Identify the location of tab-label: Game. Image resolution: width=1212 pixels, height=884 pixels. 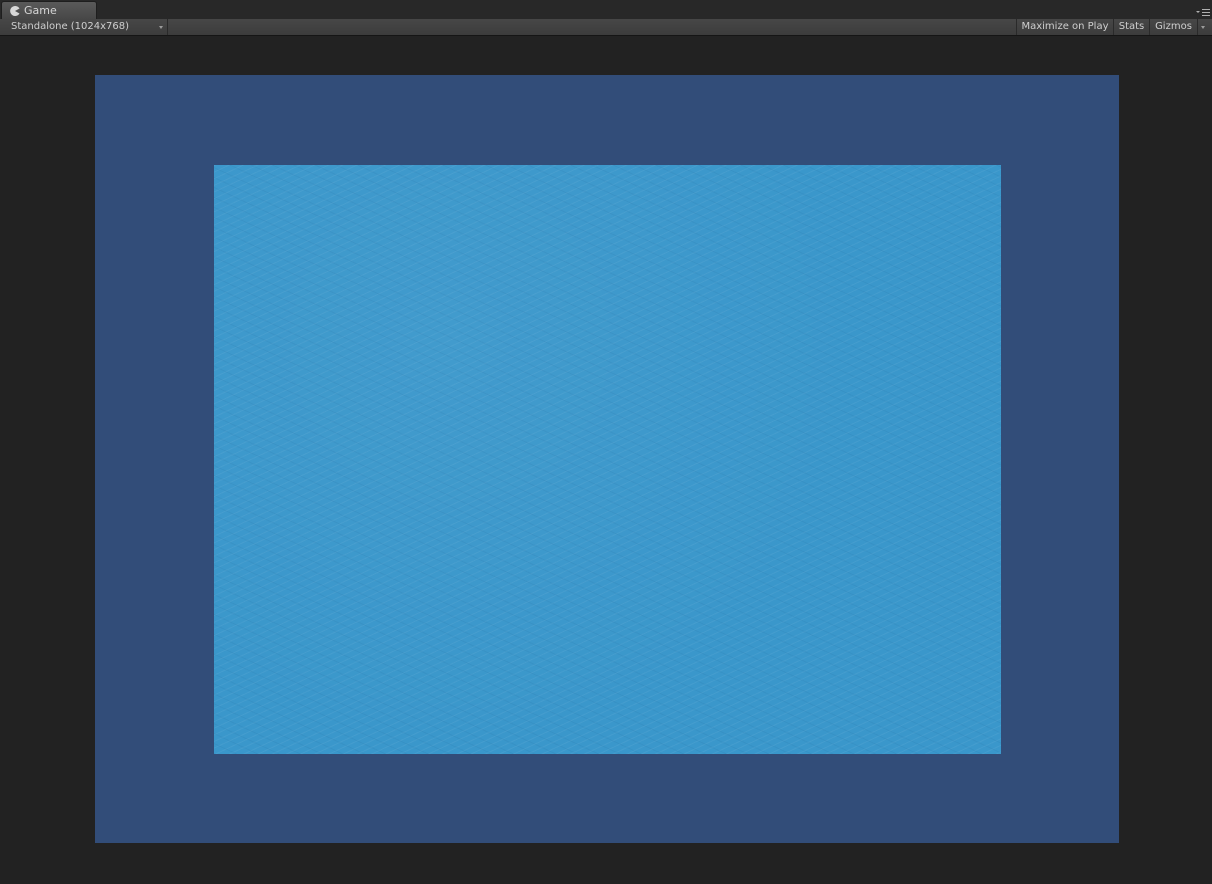
(40, 10).